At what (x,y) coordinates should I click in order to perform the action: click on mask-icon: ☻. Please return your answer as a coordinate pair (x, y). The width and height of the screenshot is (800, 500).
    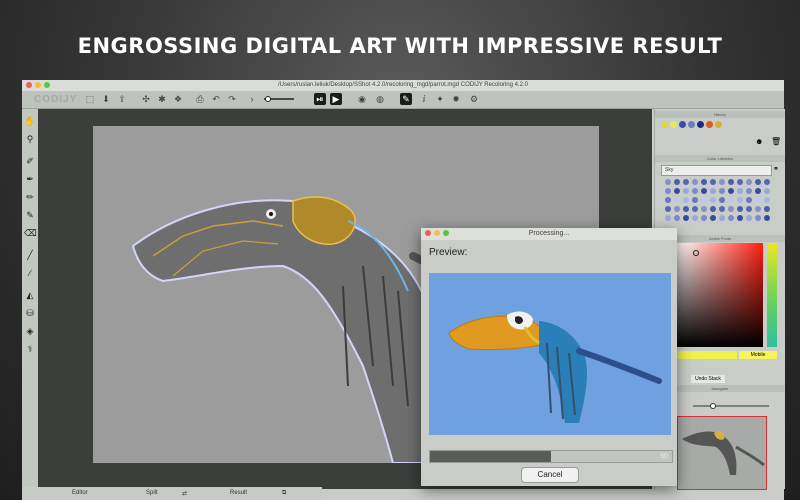
    Looking at the image, I should click on (759, 141).